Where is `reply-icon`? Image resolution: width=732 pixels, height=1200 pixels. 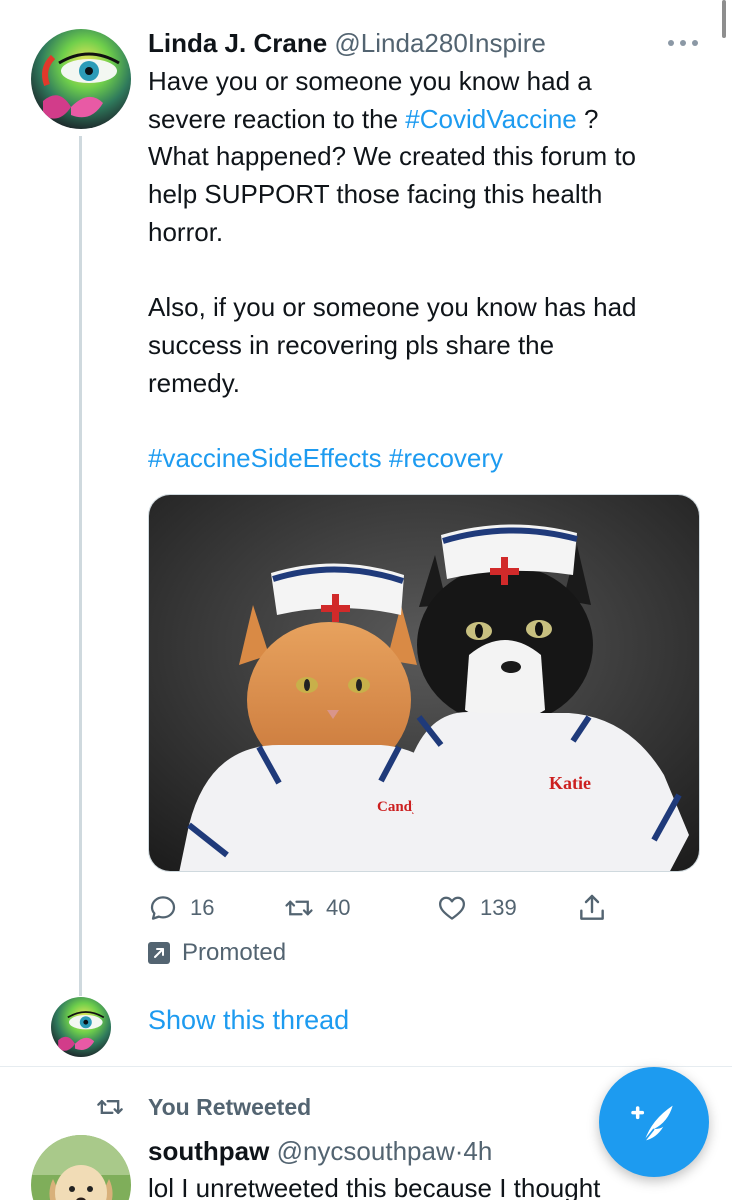 reply-icon is located at coordinates (163, 908).